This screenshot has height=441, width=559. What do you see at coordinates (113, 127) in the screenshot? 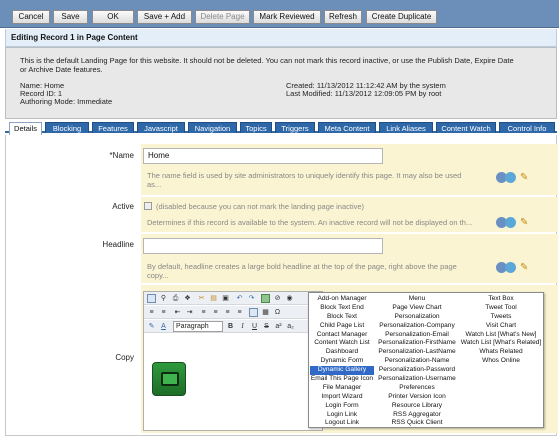
I see `tab-features: Features` at bounding box center [113, 127].